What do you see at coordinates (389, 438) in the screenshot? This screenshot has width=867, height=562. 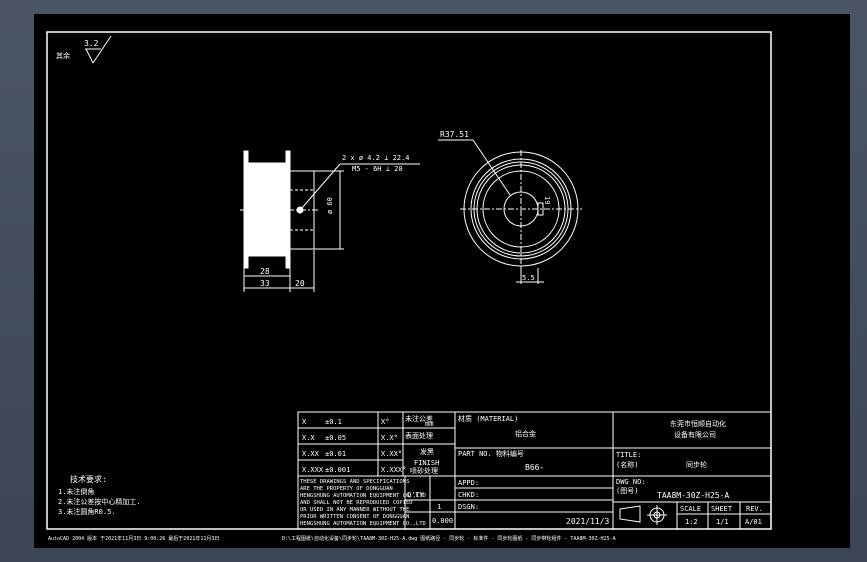 I see `tol-r2-c: X.X°` at bounding box center [389, 438].